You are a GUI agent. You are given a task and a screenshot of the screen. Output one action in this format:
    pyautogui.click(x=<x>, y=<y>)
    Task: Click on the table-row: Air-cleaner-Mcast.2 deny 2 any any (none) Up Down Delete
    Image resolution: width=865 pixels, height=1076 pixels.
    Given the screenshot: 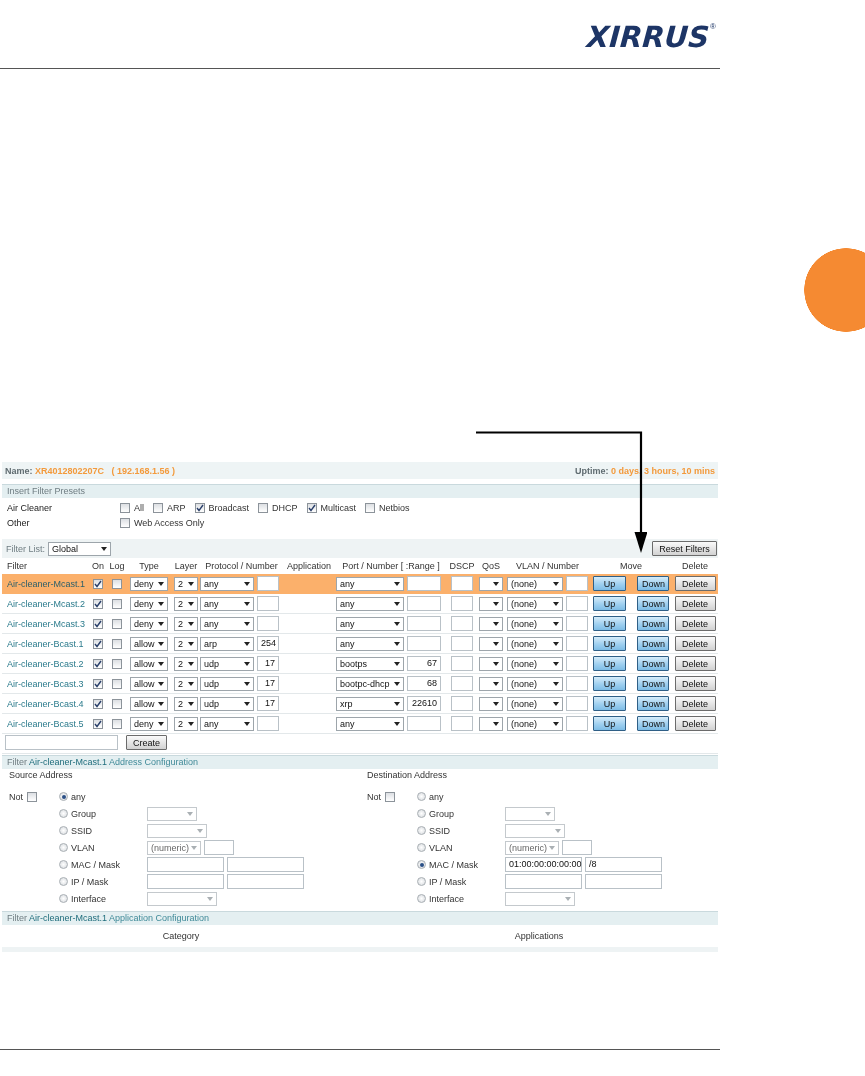 What is the action you would take?
    pyautogui.click(x=360, y=603)
    